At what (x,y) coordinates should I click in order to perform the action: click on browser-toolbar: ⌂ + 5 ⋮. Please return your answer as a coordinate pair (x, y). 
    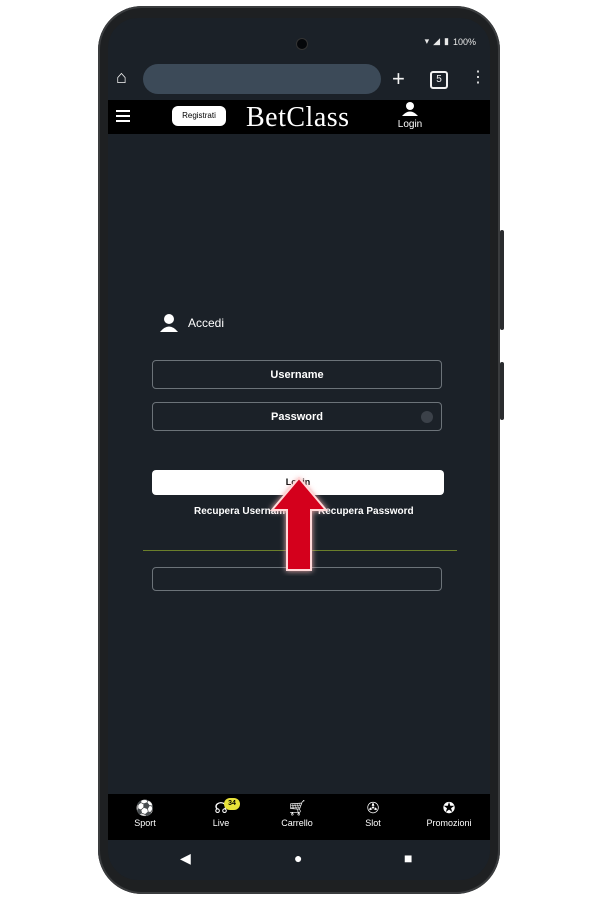
    Looking at the image, I should click on (299, 81).